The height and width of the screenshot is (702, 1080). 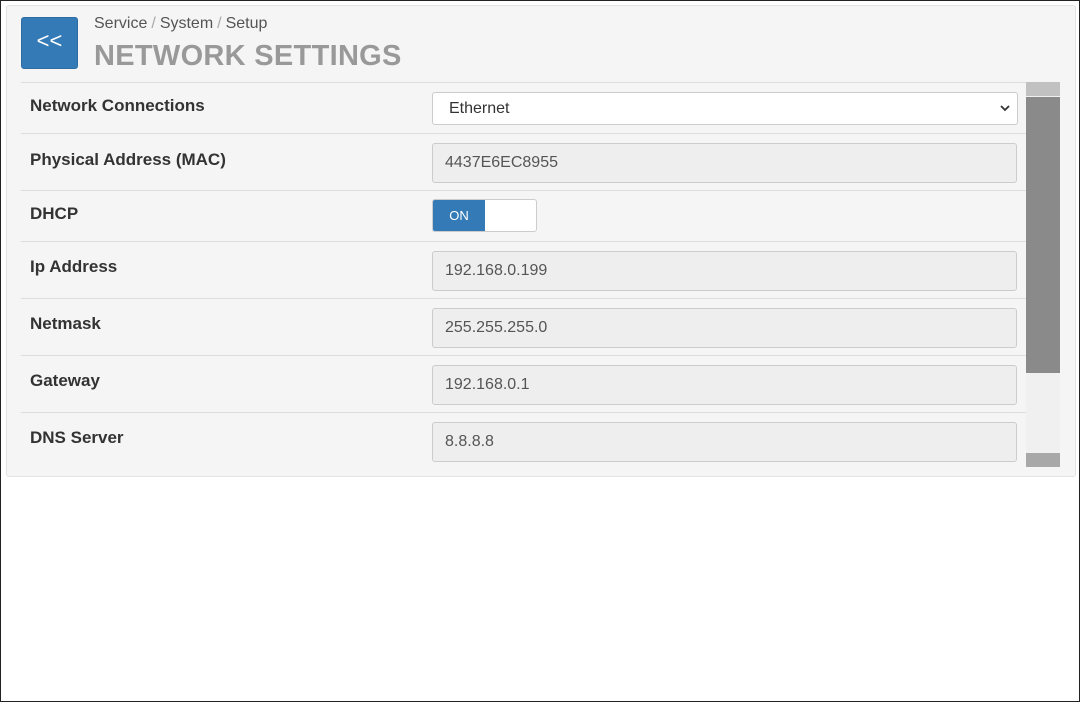 What do you see at coordinates (724, 271) in the screenshot?
I see `ip-address-field: 192.168.0.199` at bounding box center [724, 271].